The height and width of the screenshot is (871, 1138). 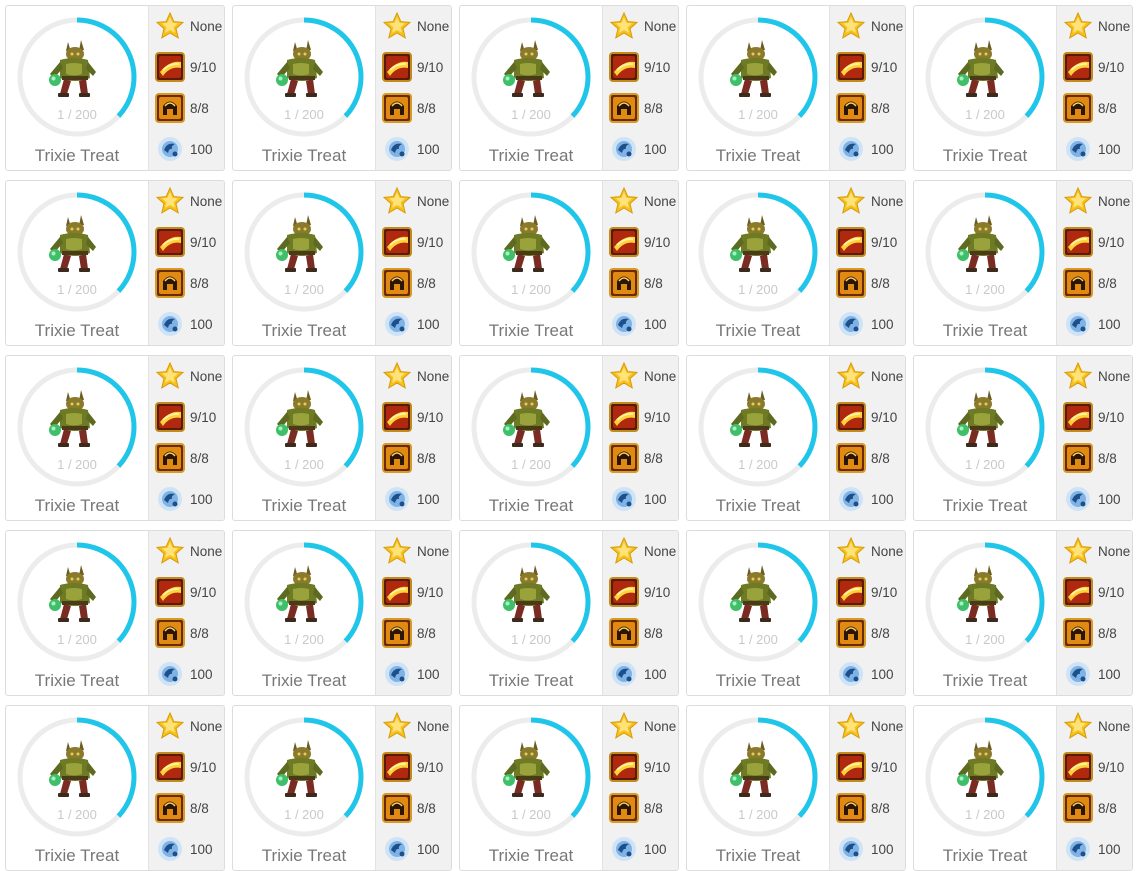 I want to click on helmet-icon, so click(x=397, y=283).